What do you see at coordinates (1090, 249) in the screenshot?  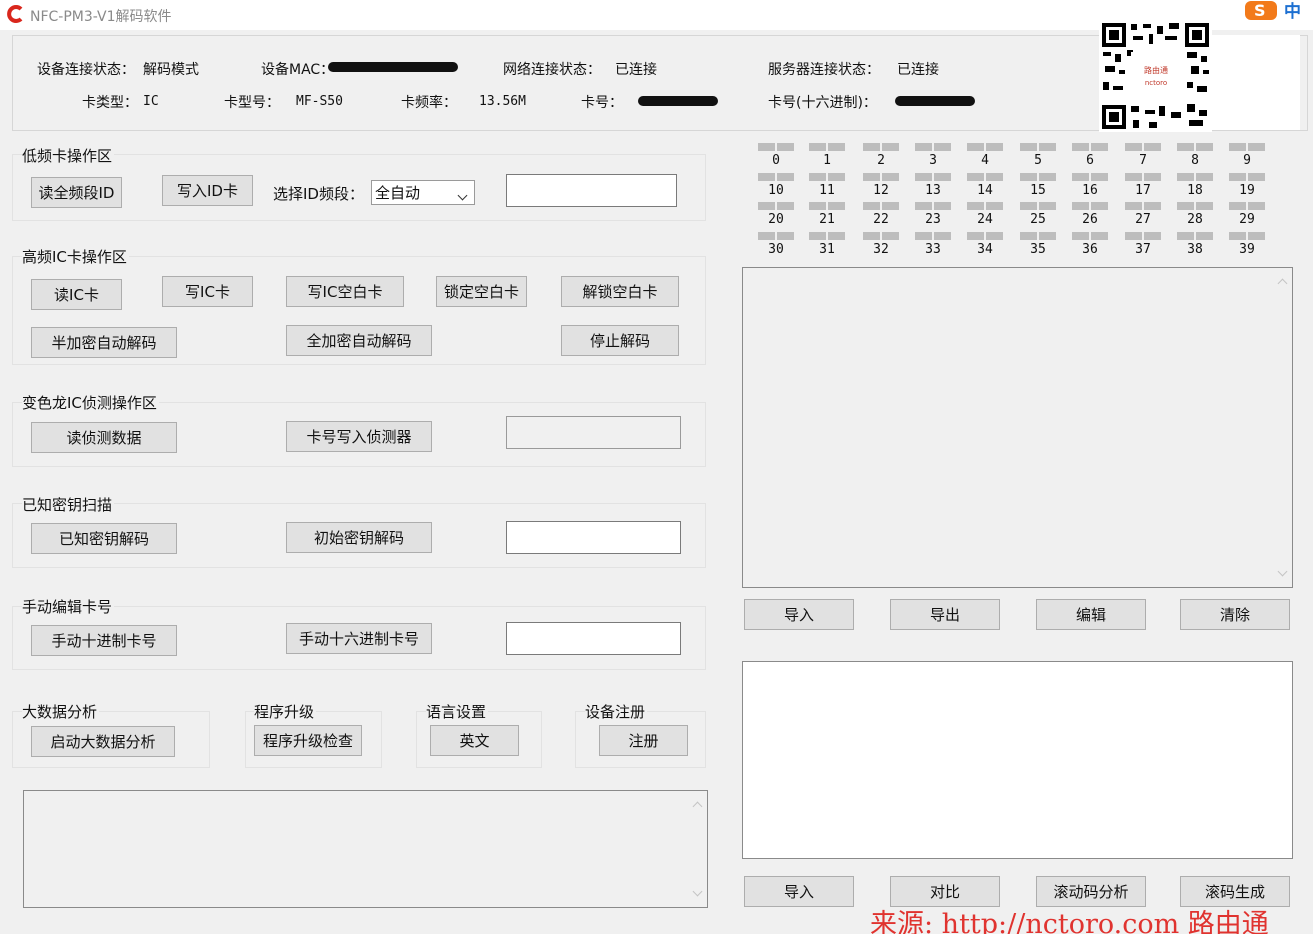 I see `sector-number: 36` at bounding box center [1090, 249].